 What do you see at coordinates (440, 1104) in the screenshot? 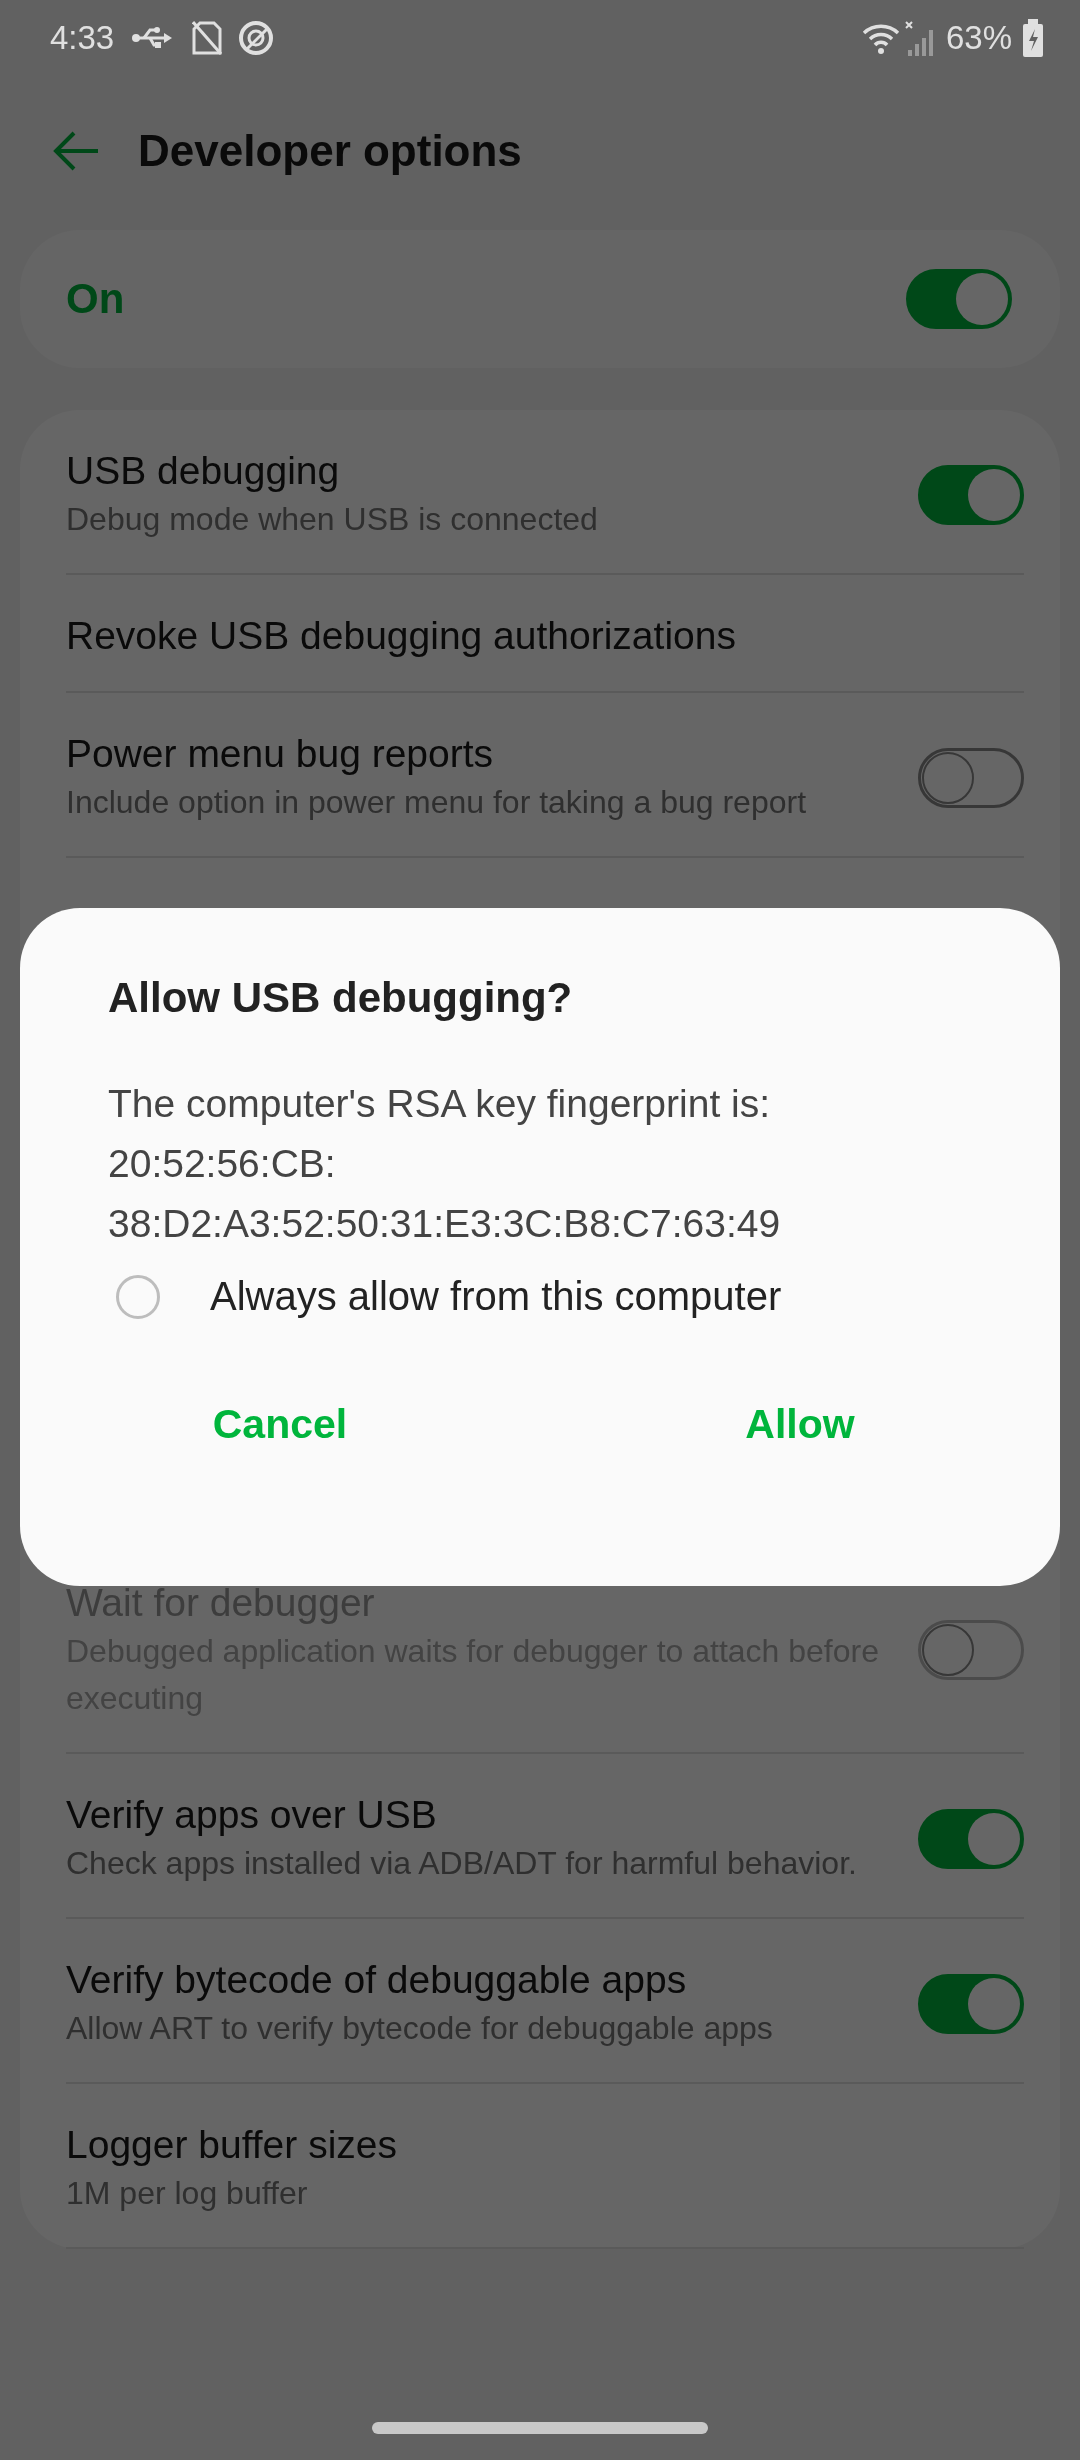
I see `dialog-message: The computer's RSA key fingerprint is:` at bounding box center [440, 1104].